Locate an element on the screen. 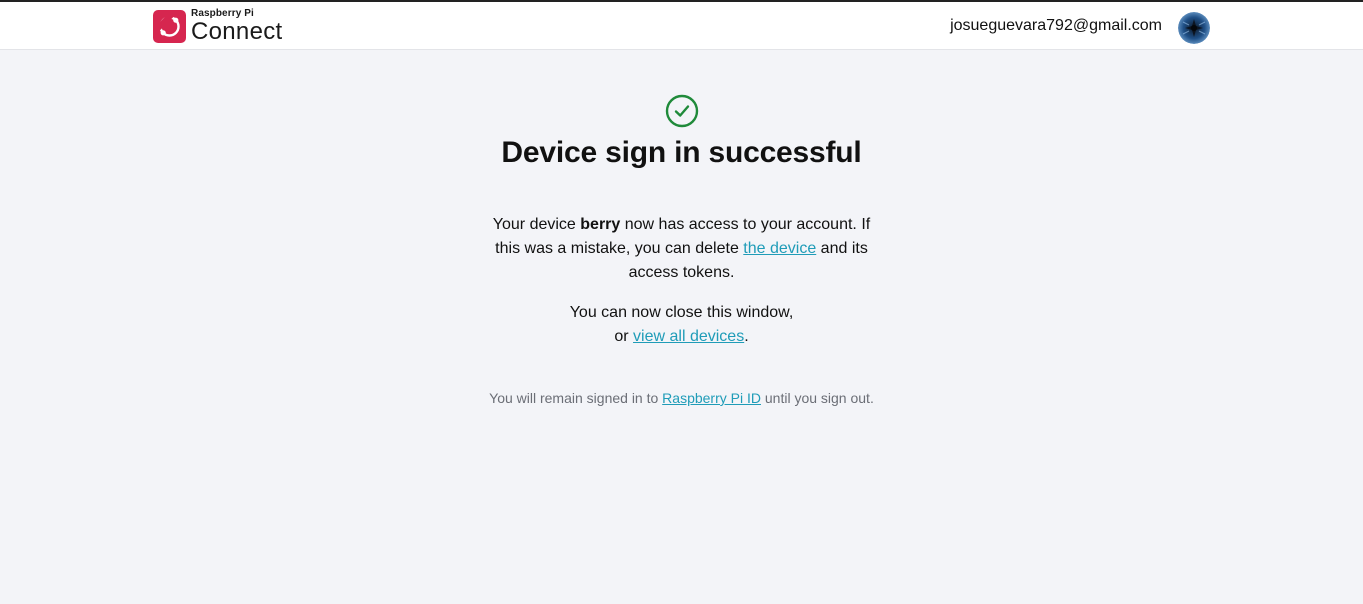 This screenshot has height=604, width=1363. device-name: berry is located at coordinates (600, 224).